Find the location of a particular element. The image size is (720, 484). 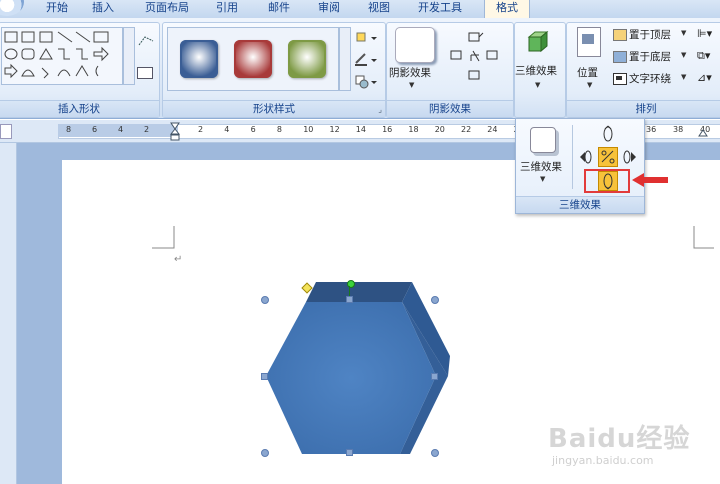

style-gallery-scroll is located at coordinates (345, 59).